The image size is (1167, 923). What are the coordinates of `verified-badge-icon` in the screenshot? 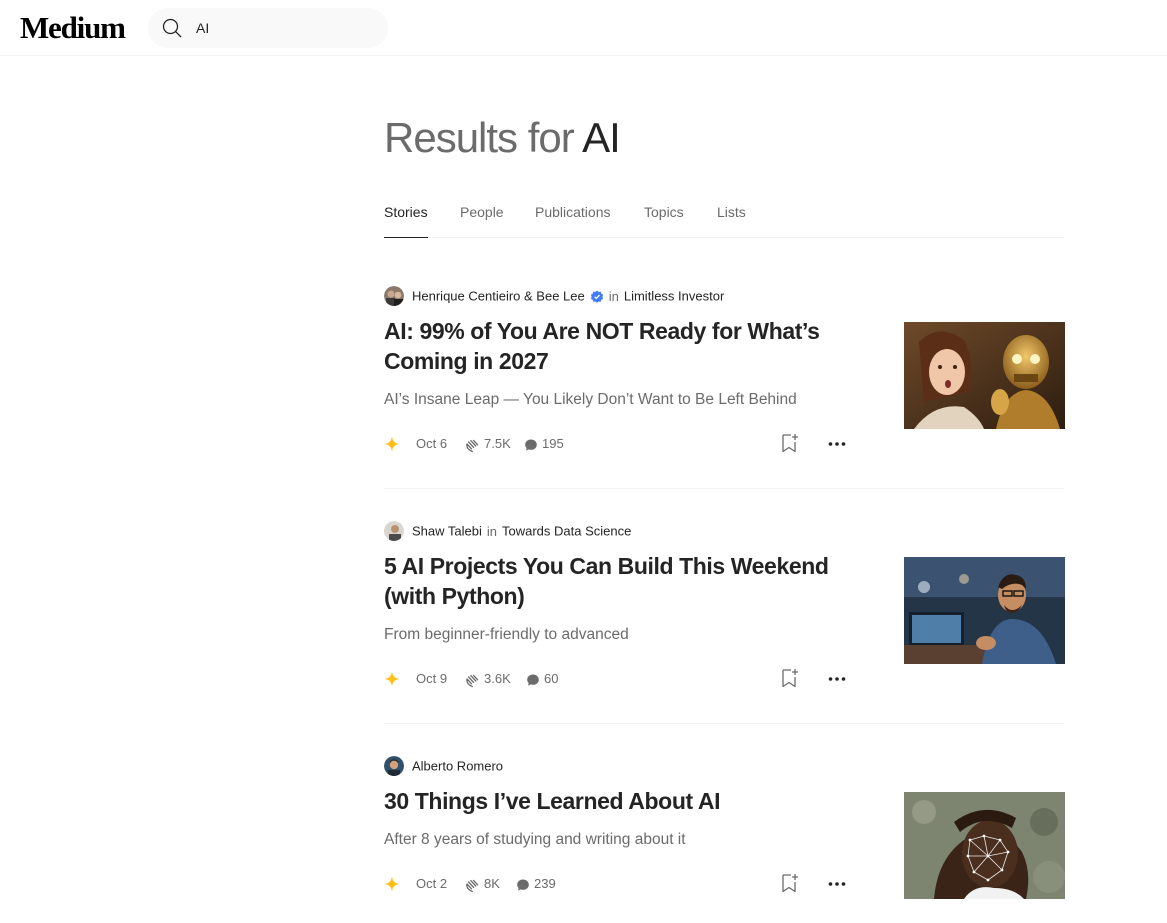 It's located at (596, 296).